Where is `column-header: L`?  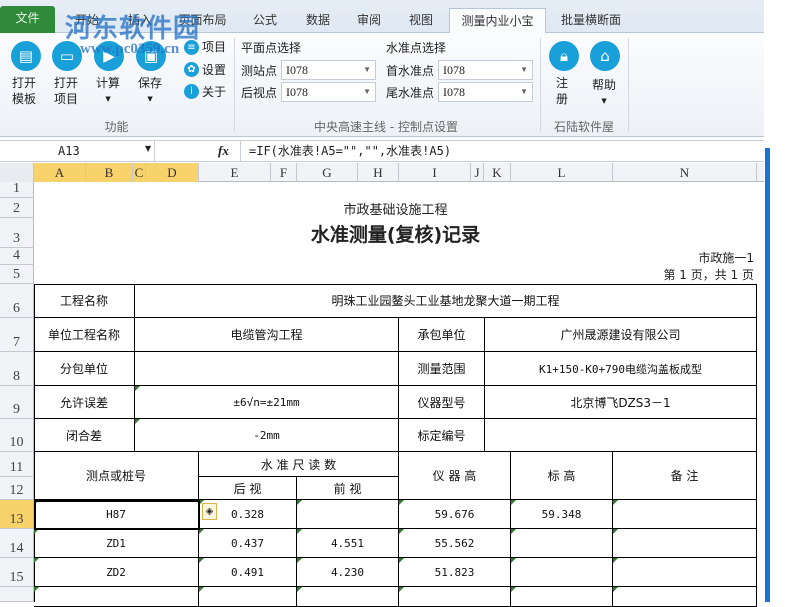
column-header: L is located at coordinates (562, 172).